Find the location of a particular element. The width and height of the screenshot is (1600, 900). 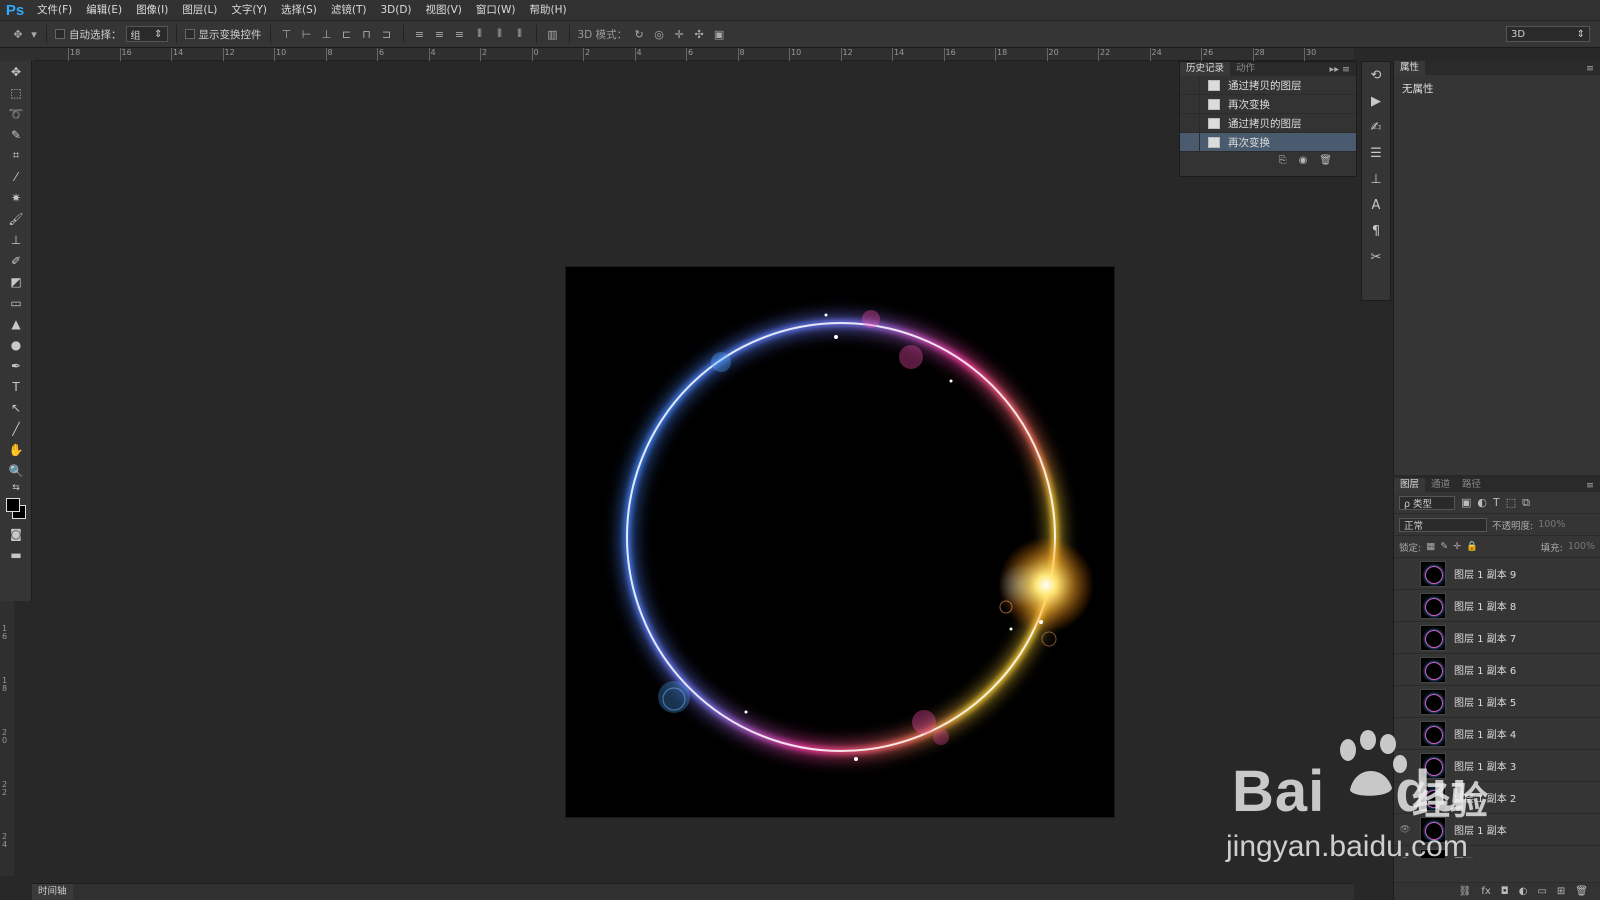

zoom-tool-icon: 🔍 is located at coordinates (16, 470).